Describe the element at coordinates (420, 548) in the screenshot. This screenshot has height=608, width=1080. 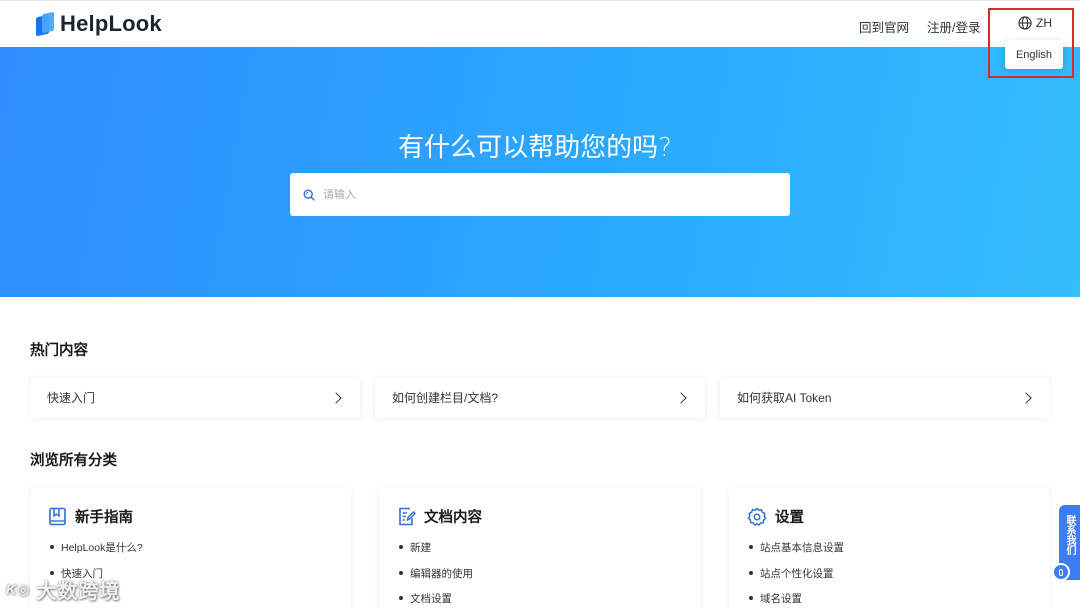
I see `article-label: 新建` at that location.